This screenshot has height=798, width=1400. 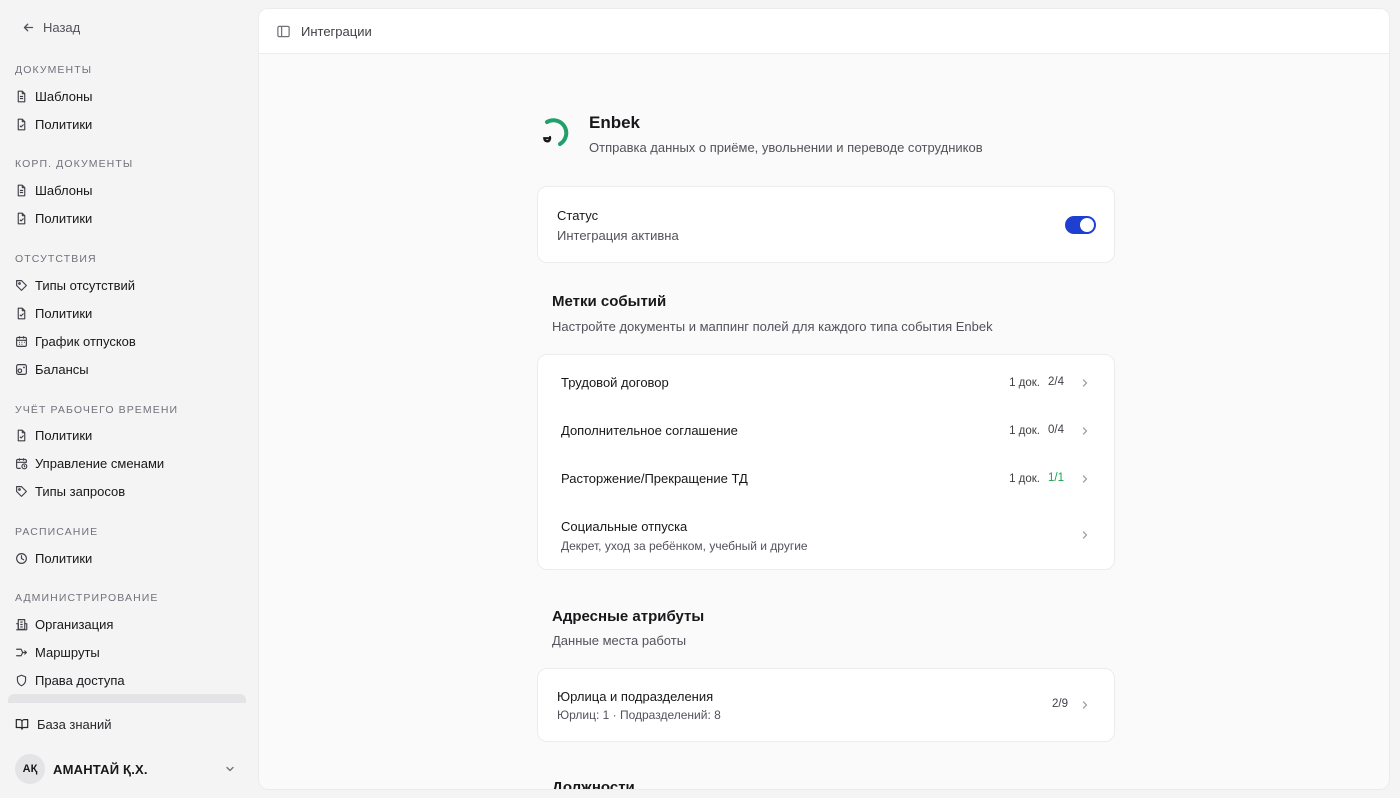 What do you see at coordinates (127, 769) in the screenshot?
I see `user-menu: АҚ АМАНТАЙ Қ.Х.` at bounding box center [127, 769].